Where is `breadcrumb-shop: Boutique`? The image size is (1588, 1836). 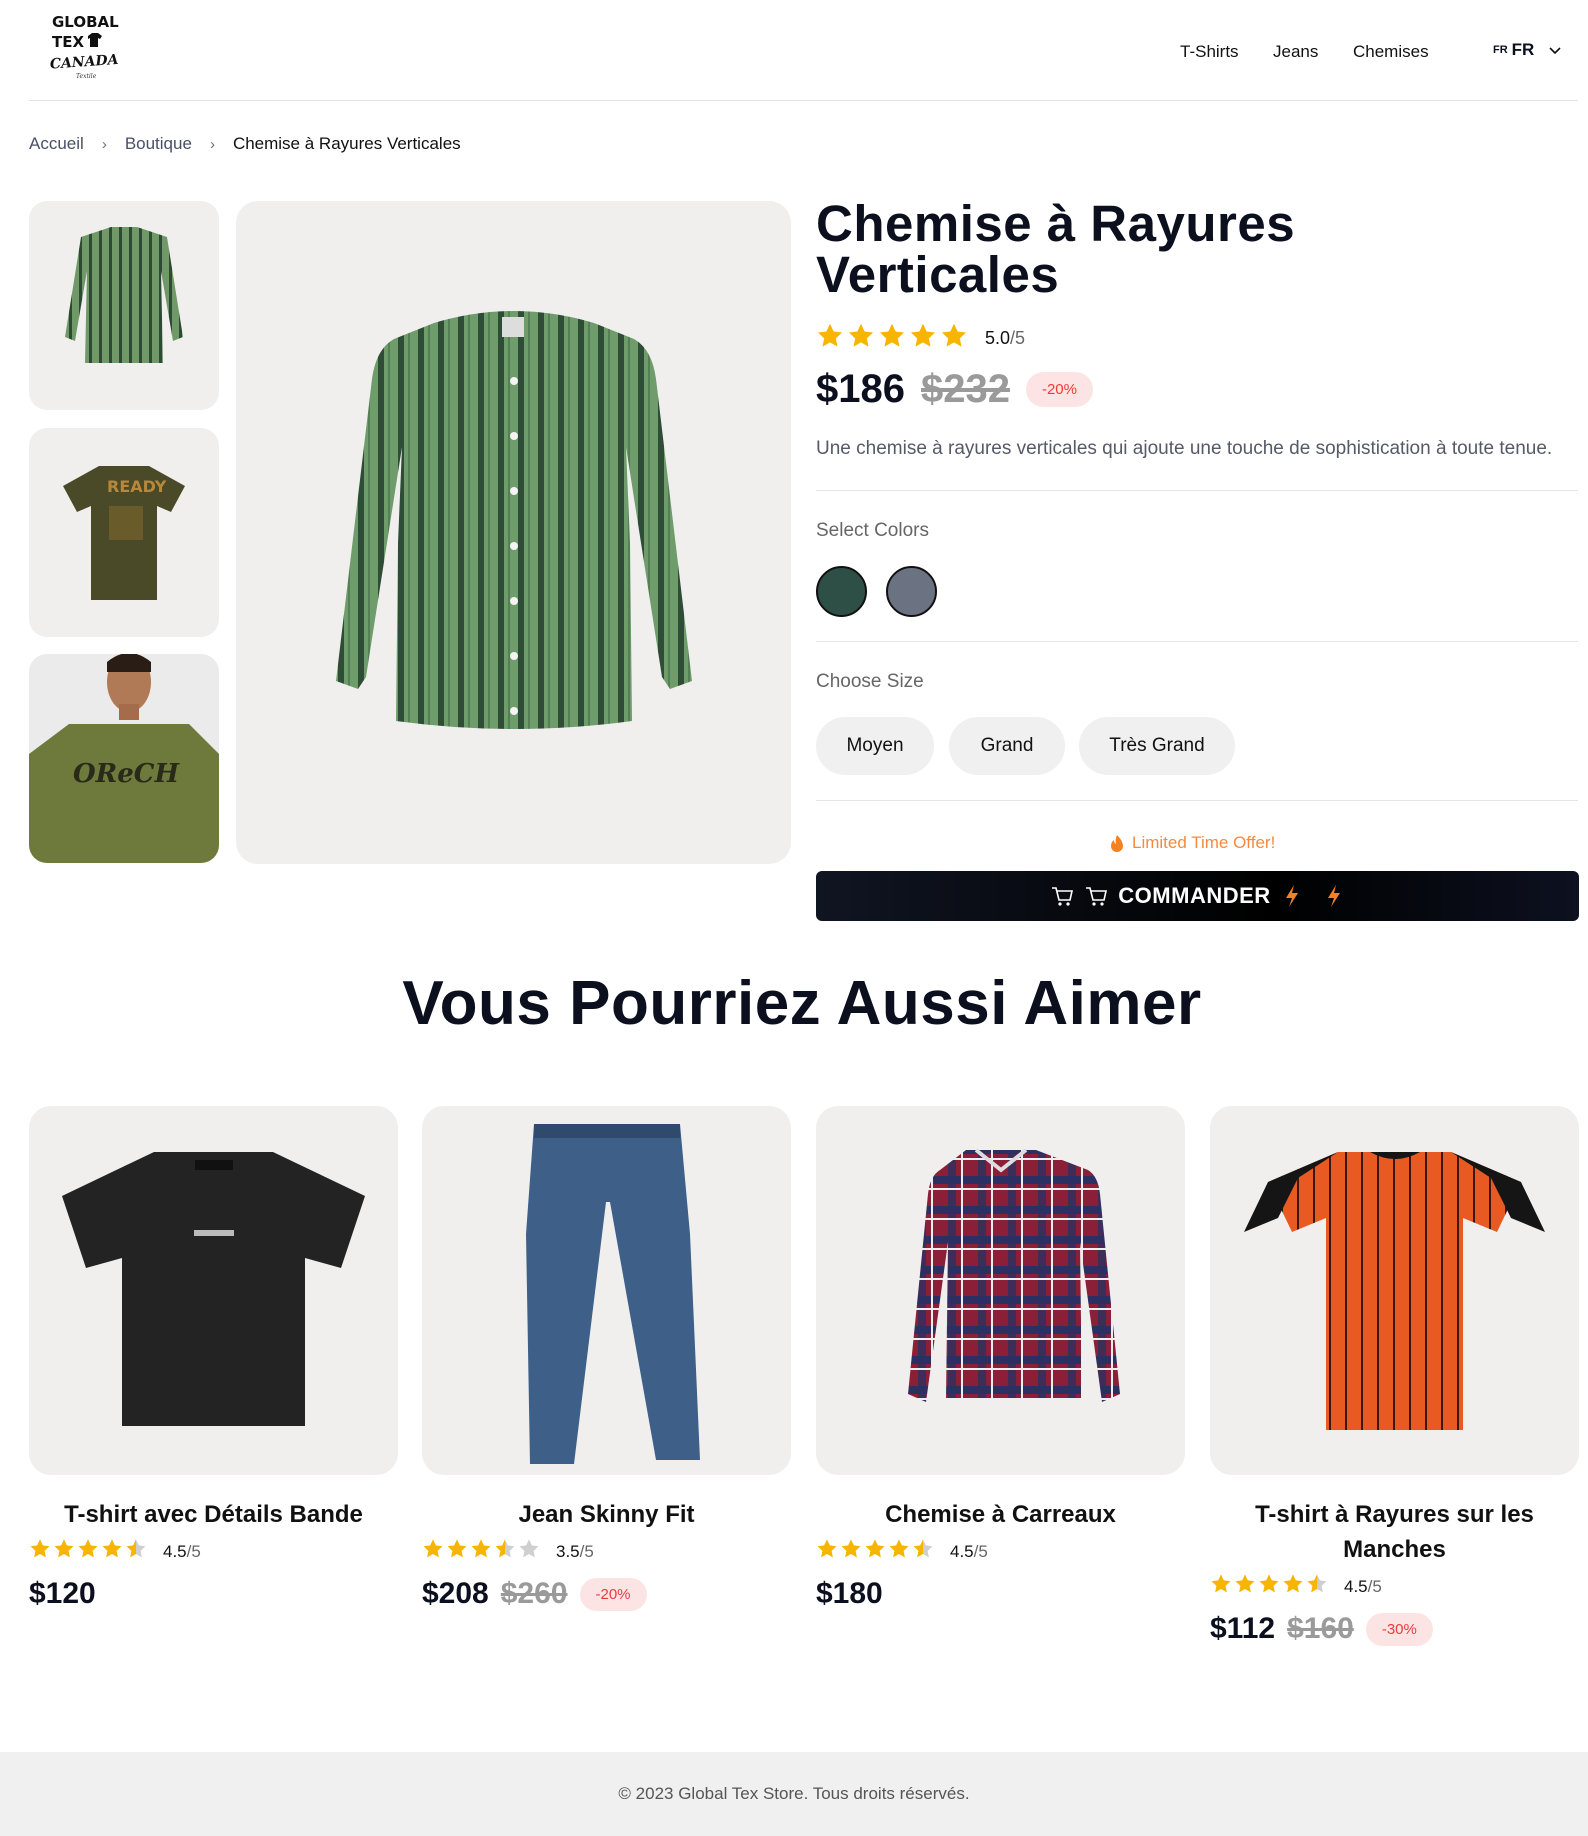 breadcrumb-shop: Boutique is located at coordinates (158, 144).